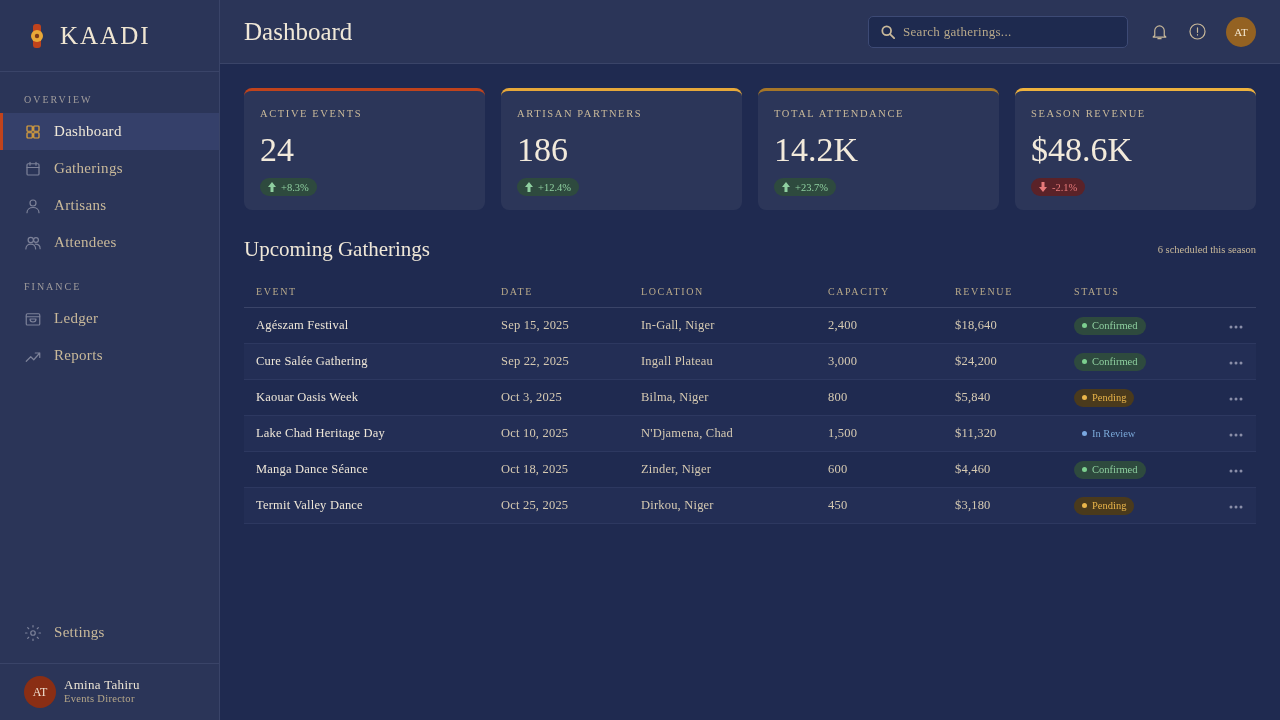 The height and width of the screenshot is (720, 1280). Describe the element at coordinates (1088, 113) in the screenshot. I see `stat-label: SEASON REVENUE` at that location.